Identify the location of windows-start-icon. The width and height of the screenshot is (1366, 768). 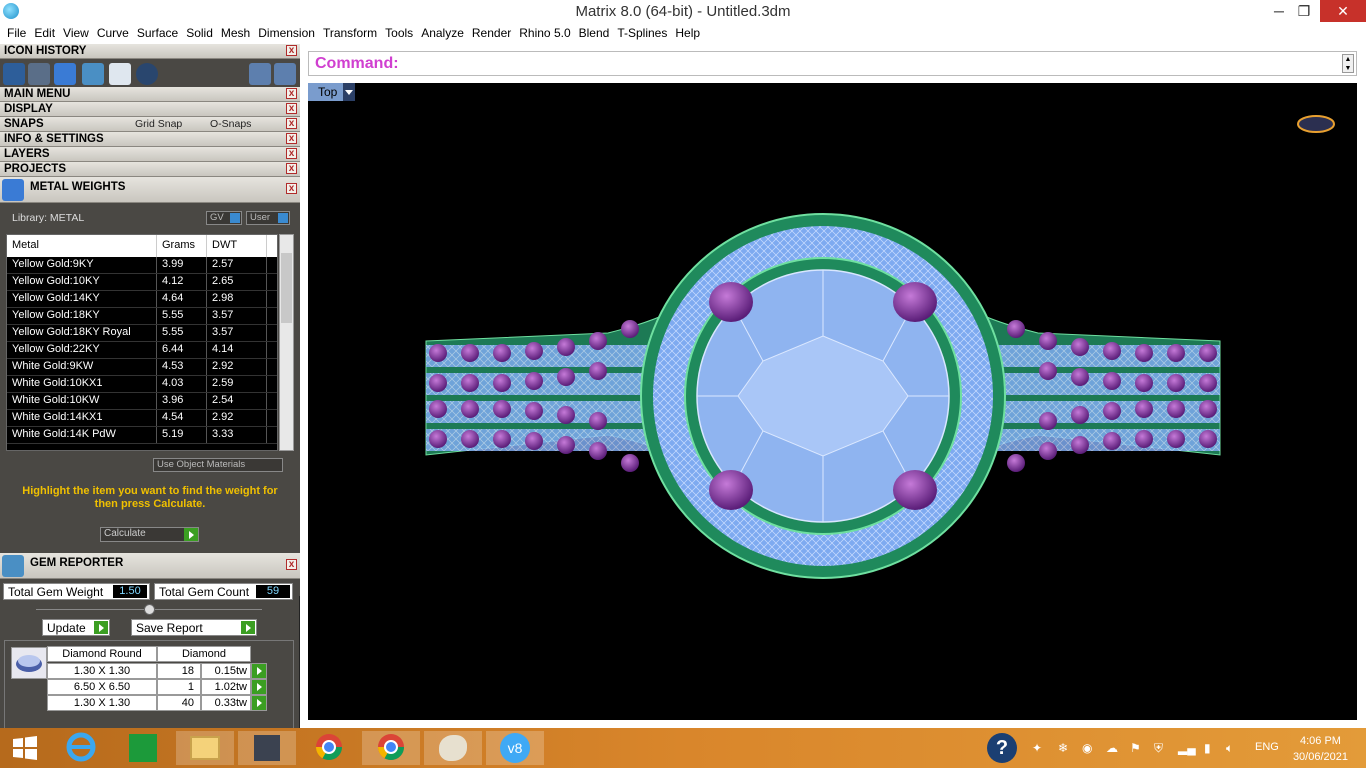
(25, 748).